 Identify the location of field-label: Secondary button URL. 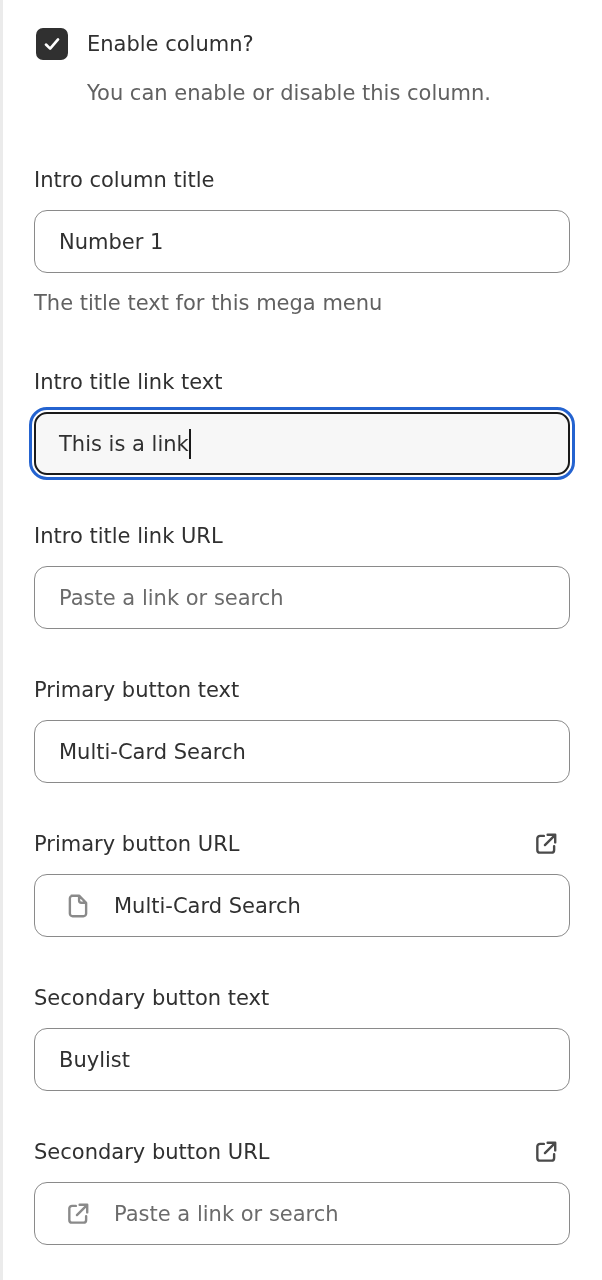
(152, 1152).